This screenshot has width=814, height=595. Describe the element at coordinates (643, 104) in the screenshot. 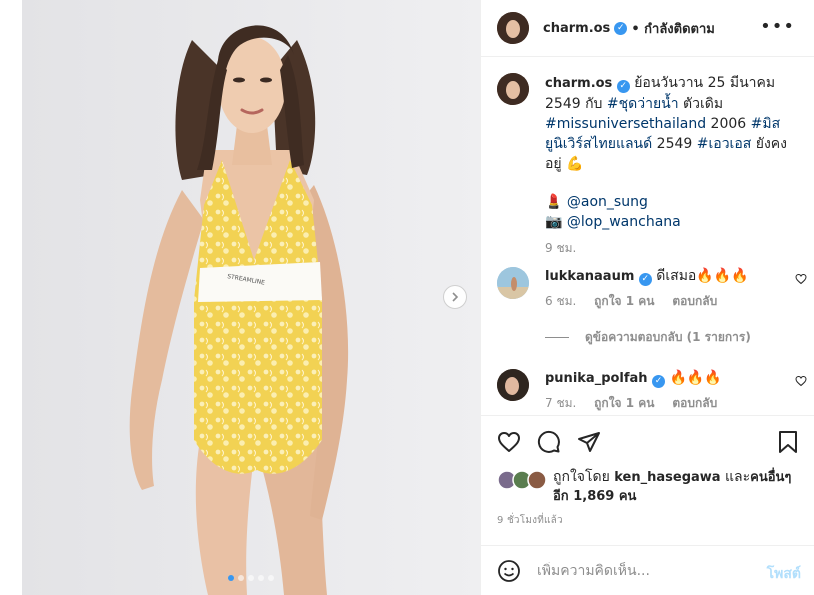

I see `hashtag: #ชุดว่ายน้ำ` at that location.